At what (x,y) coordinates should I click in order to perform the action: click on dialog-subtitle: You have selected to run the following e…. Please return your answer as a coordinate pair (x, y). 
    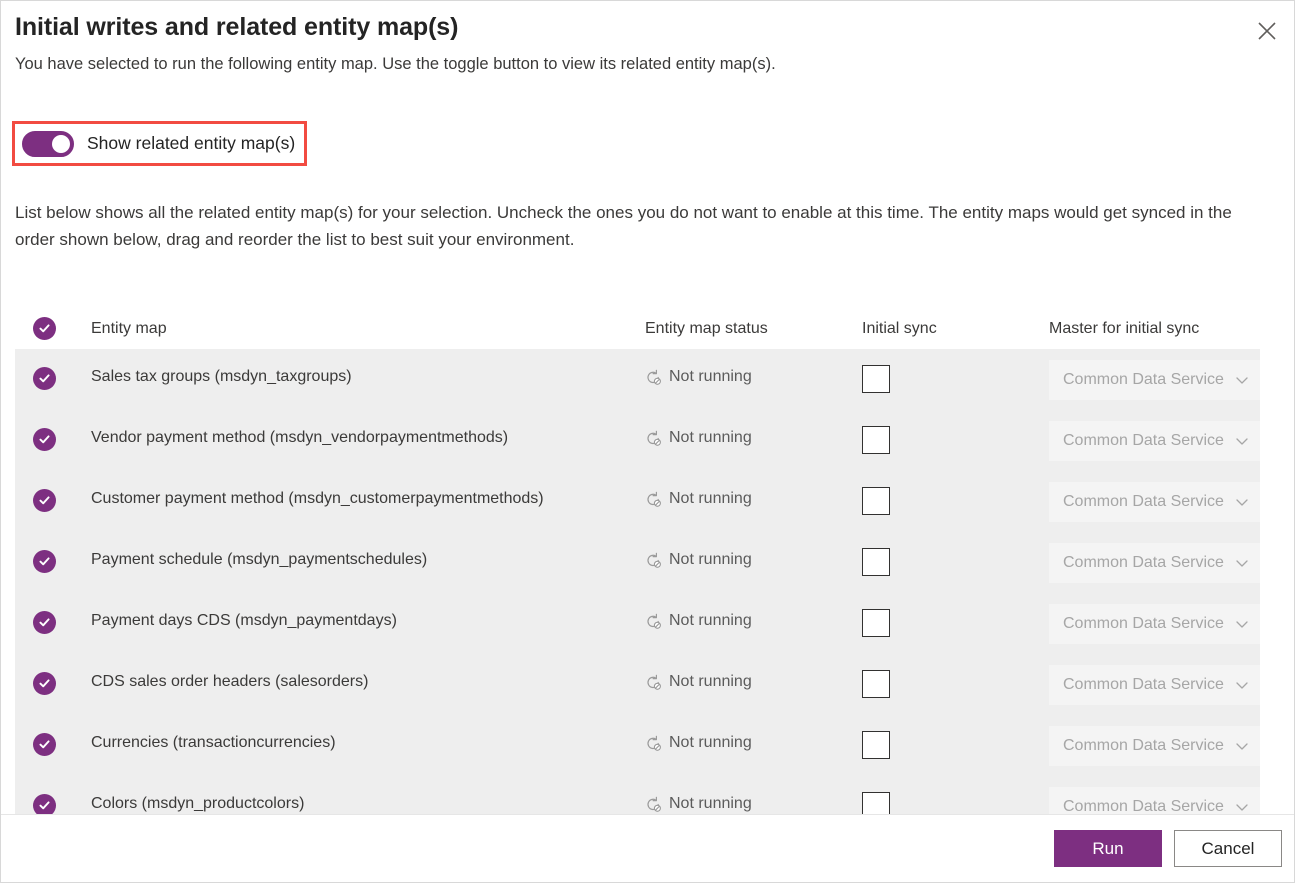
    Looking at the image, I should click on (395, 64).